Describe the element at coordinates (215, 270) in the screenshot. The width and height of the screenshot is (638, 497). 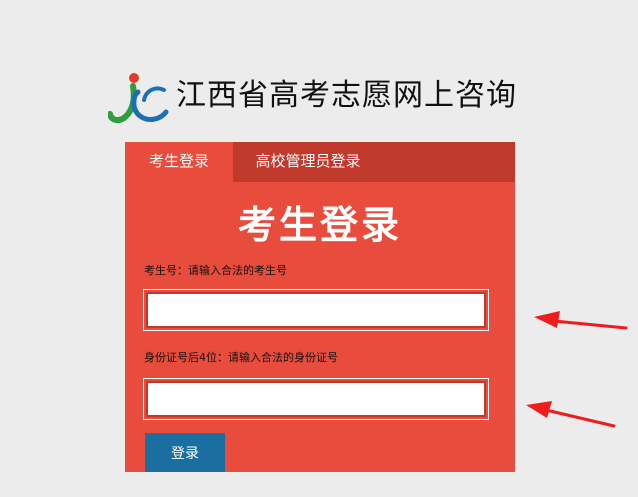
I see `student-id-label: 考生号：请输入合法的考生号` at that location.